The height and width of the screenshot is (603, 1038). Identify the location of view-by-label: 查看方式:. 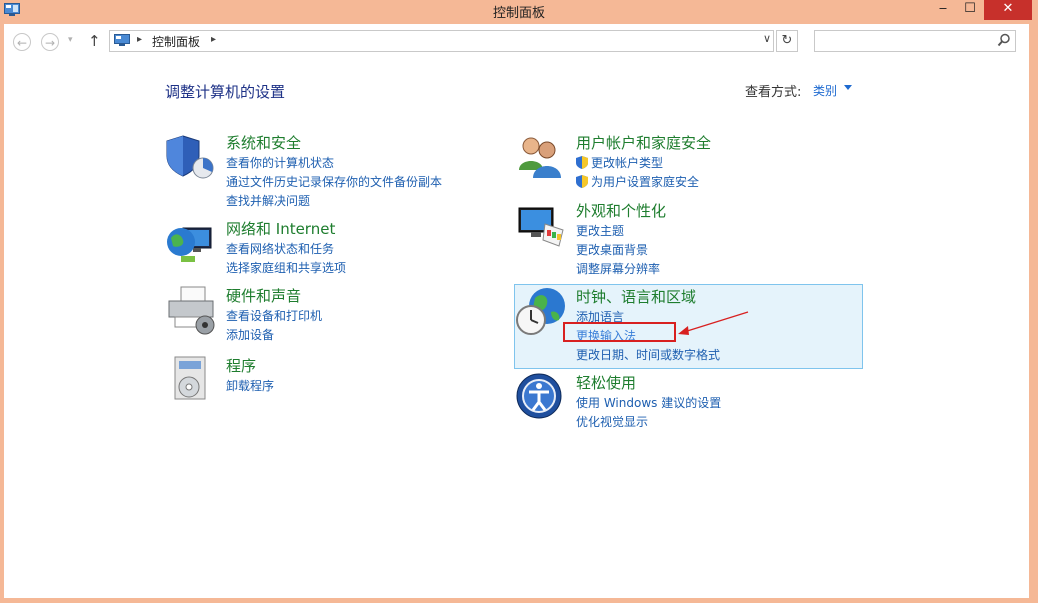
(773, 92).